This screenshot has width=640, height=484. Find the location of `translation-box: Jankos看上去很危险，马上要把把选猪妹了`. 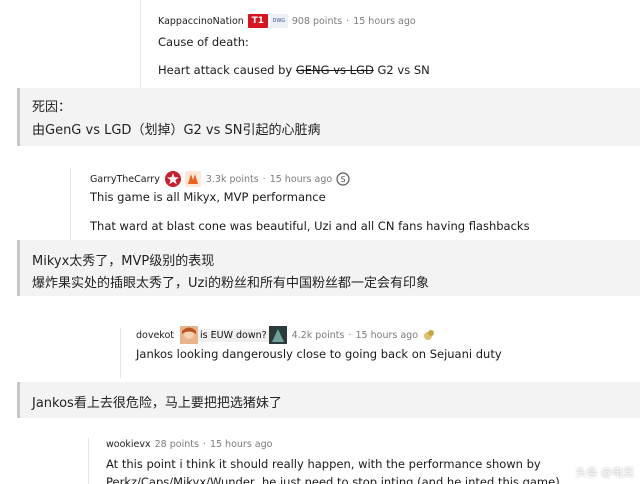

translation-box: Jankos看上去很危险，马上要把把选猪妹了 is located at coordinates (328, 400).